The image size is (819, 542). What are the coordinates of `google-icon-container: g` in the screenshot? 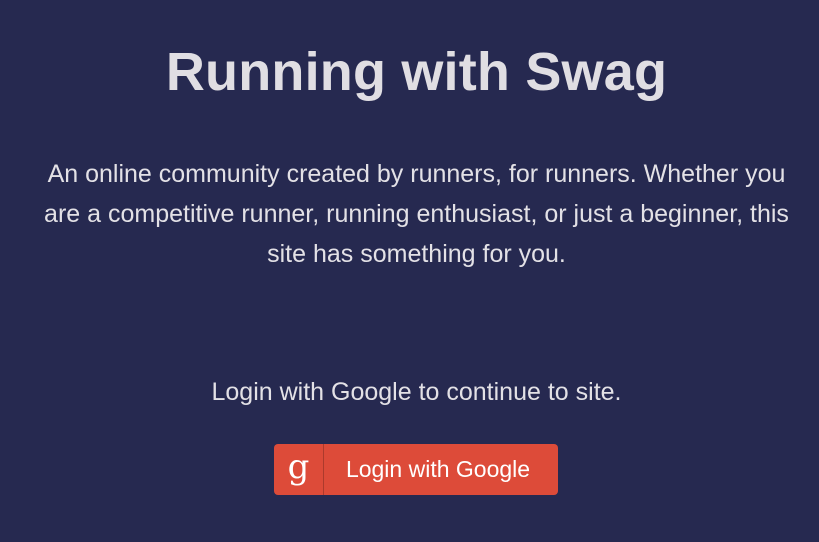 It's located at (299, 469).